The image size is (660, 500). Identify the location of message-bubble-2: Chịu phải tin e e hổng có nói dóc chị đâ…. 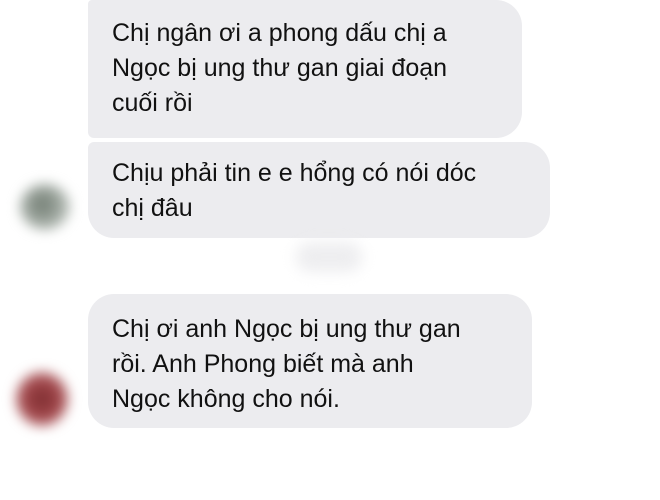
(319, 190).